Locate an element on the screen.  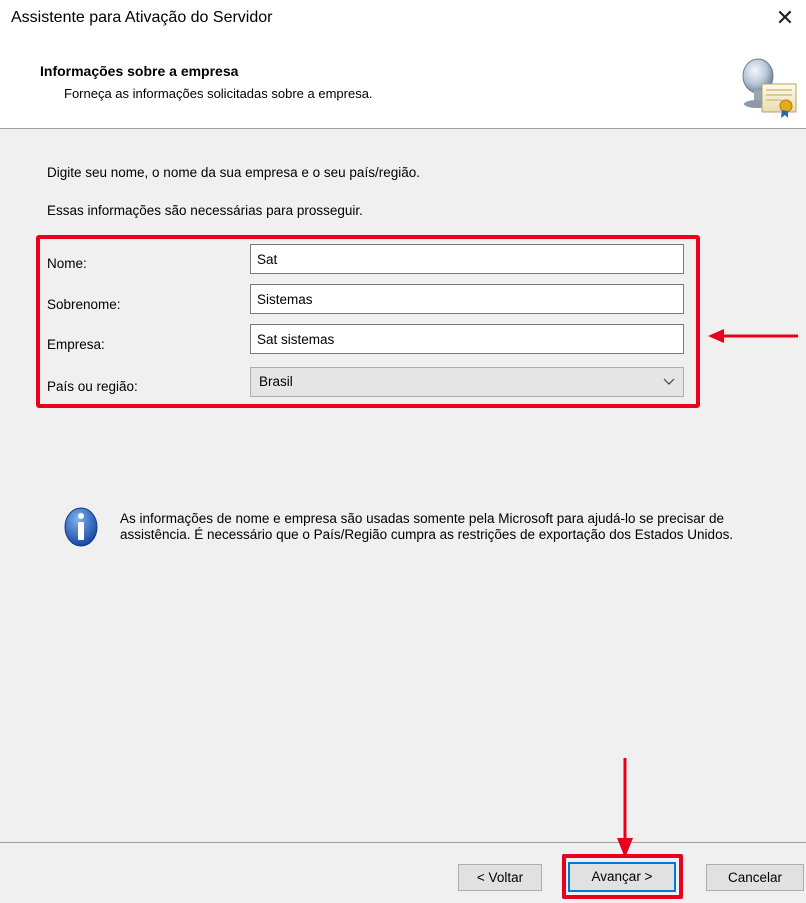
country-select: Brasil is located at coordinates (467, 382).